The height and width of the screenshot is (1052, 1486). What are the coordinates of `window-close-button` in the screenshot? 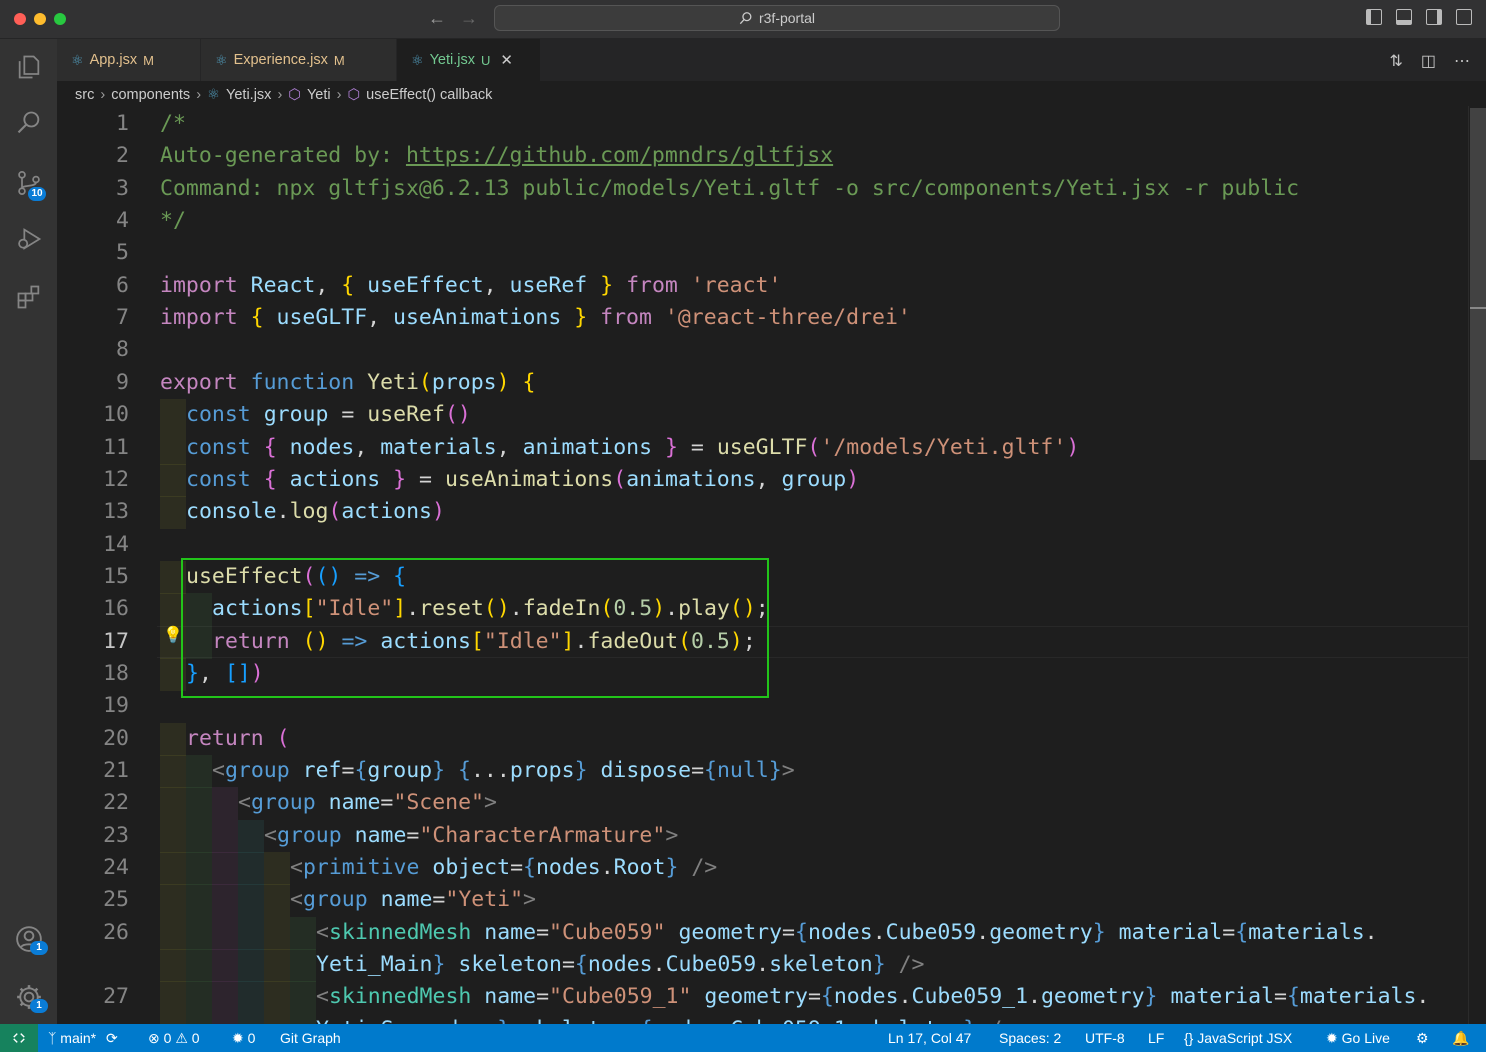 It's located at (20, 19).